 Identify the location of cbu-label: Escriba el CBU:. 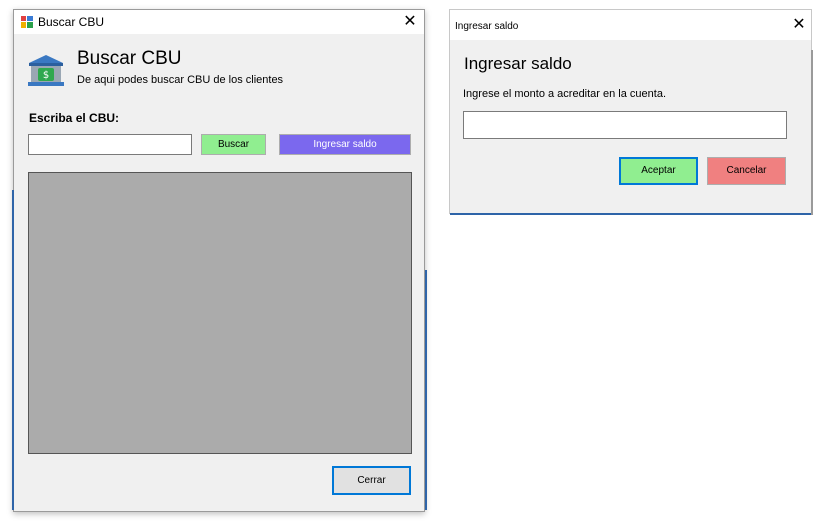
(74, 118).